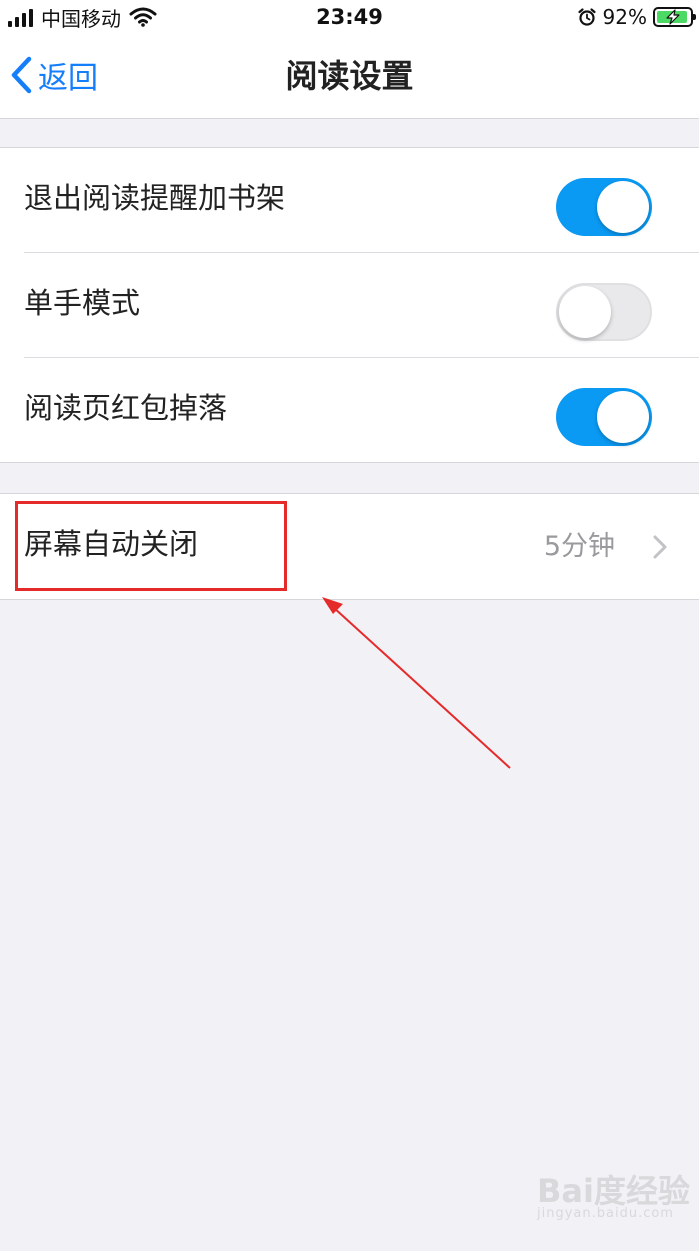 Image resolution: width=699 pixels, height=1251 pixels. I want to click on chevron-right-icon, so click(660, 547).